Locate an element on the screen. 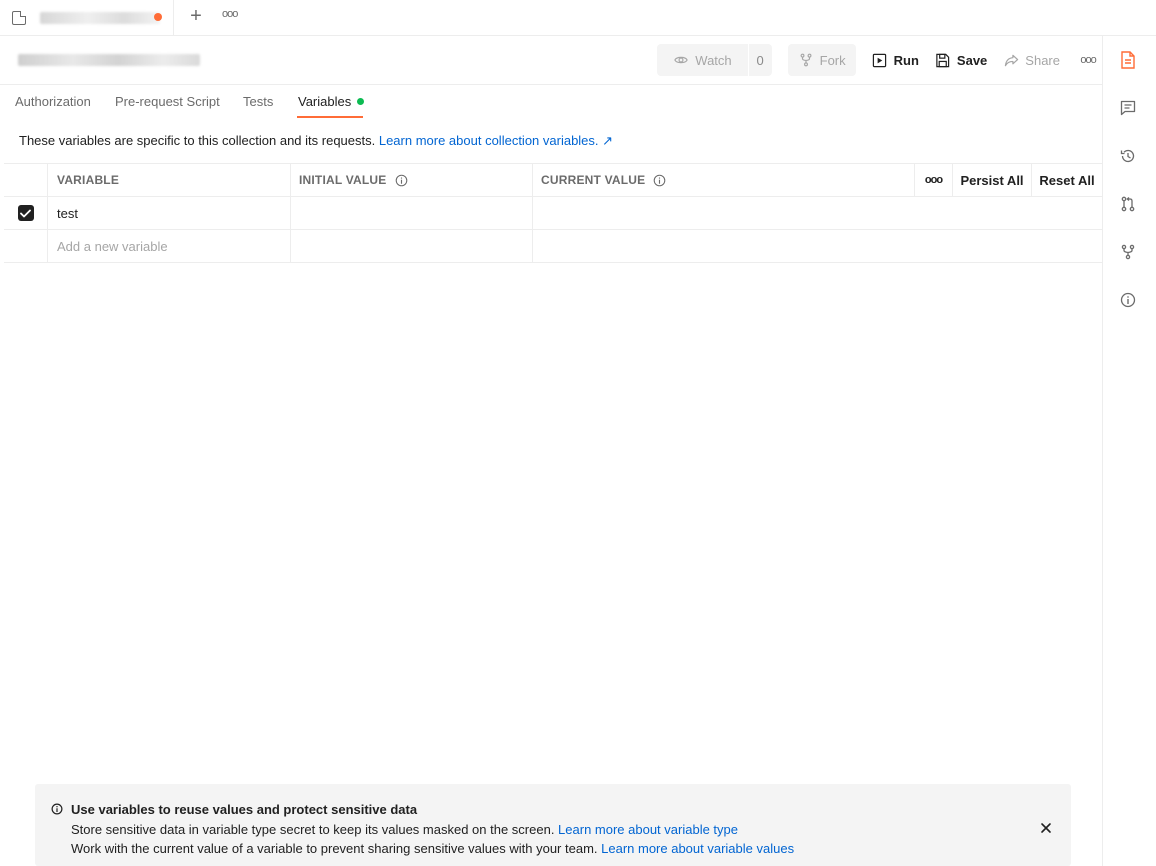  header-current-value: CURRENT VALUE is located at coordinates (724, 180).